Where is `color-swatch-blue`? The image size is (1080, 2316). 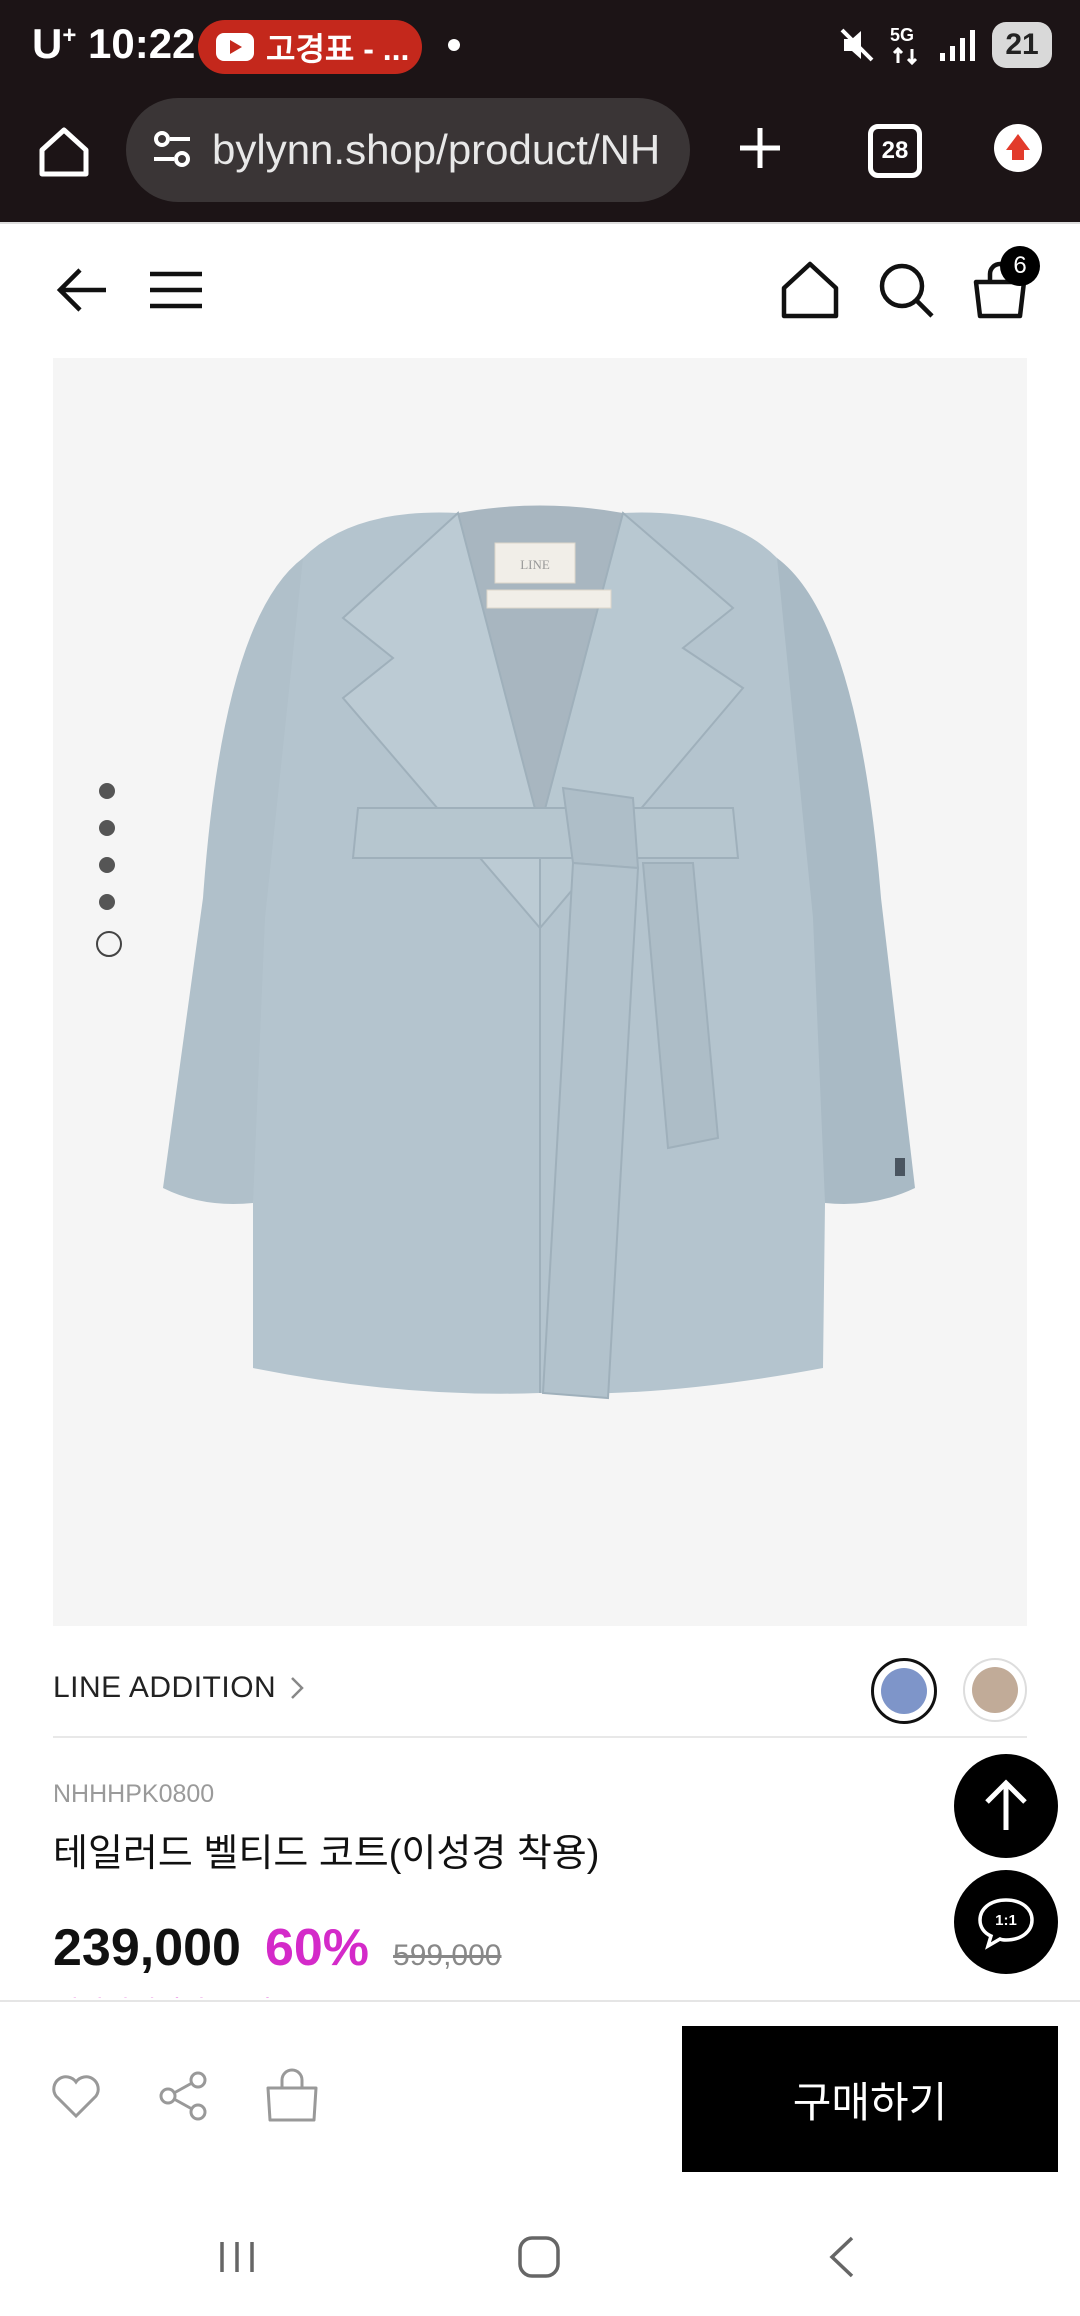 color-swatch-blue is located at coordinates (904, 1691).